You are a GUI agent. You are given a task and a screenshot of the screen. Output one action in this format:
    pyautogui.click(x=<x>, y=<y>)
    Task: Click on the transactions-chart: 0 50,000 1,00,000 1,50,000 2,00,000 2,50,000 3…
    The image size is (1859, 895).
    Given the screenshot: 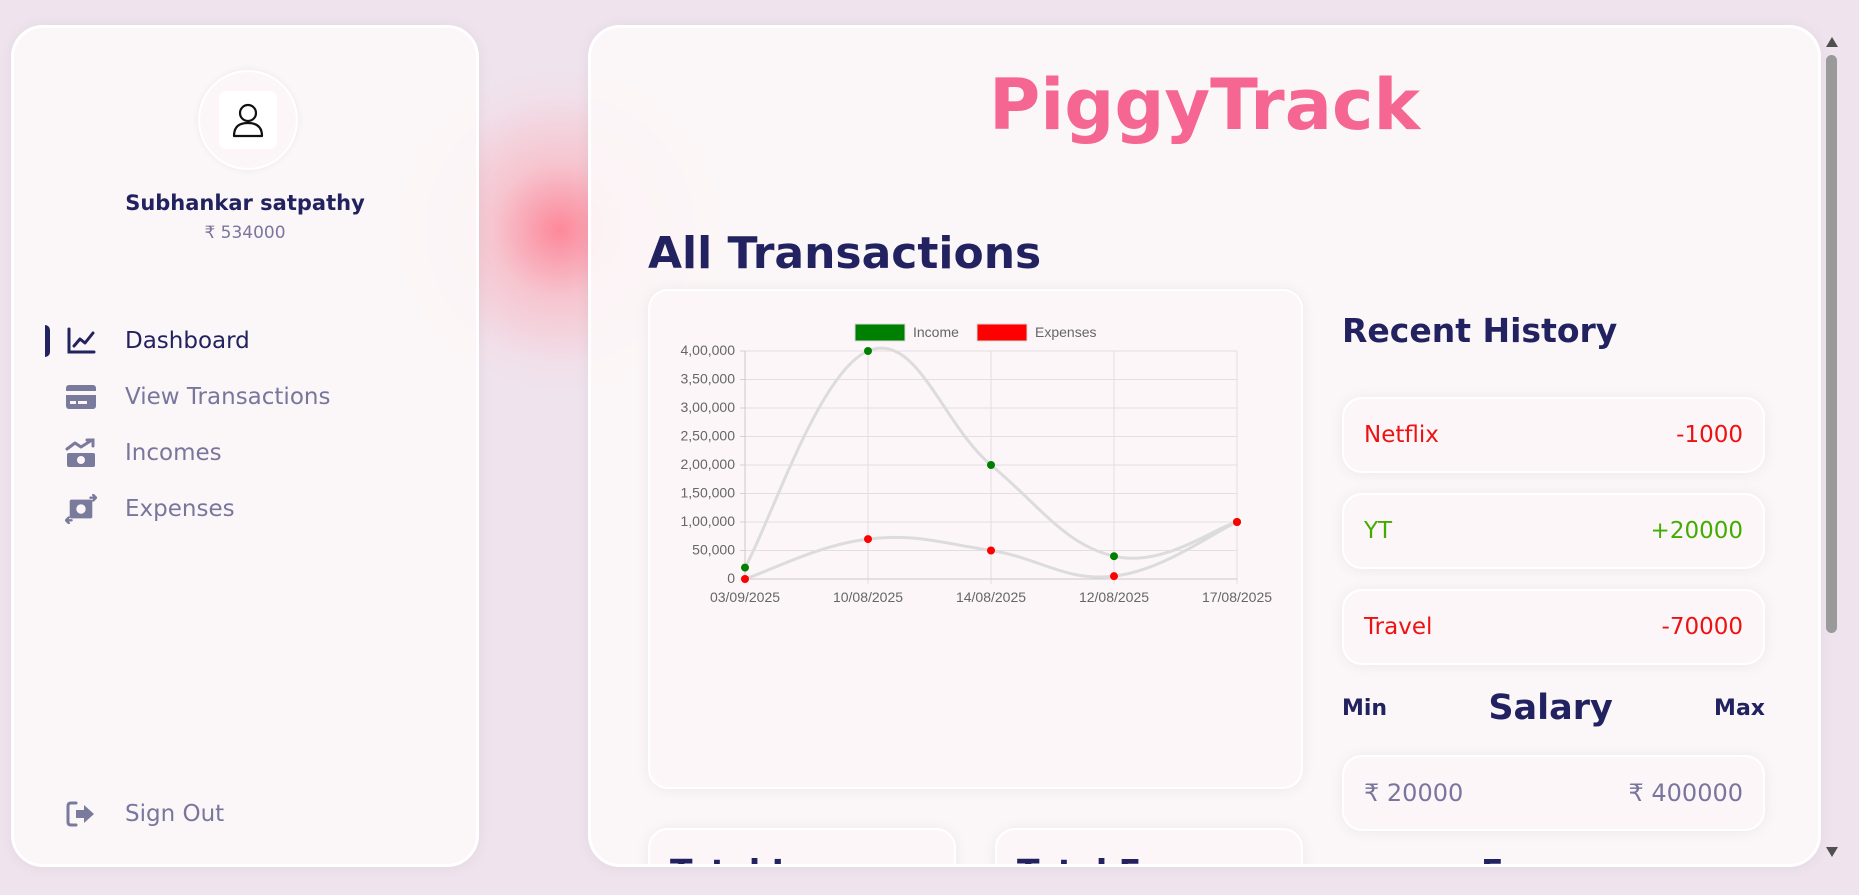 What is the action you would take?
    pyautogui.click(x=976, y=464)
    